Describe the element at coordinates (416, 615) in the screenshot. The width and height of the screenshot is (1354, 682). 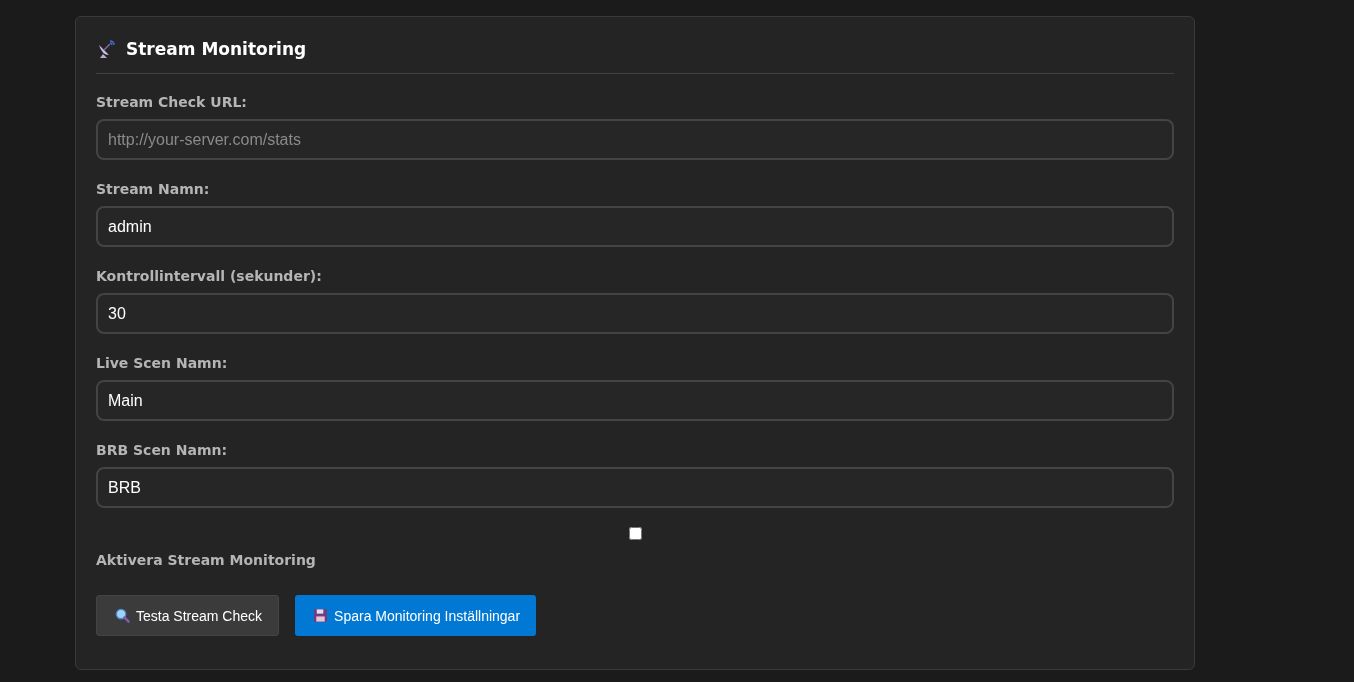
I see `save-button: Spara Monitoring Inställningar` at that location.